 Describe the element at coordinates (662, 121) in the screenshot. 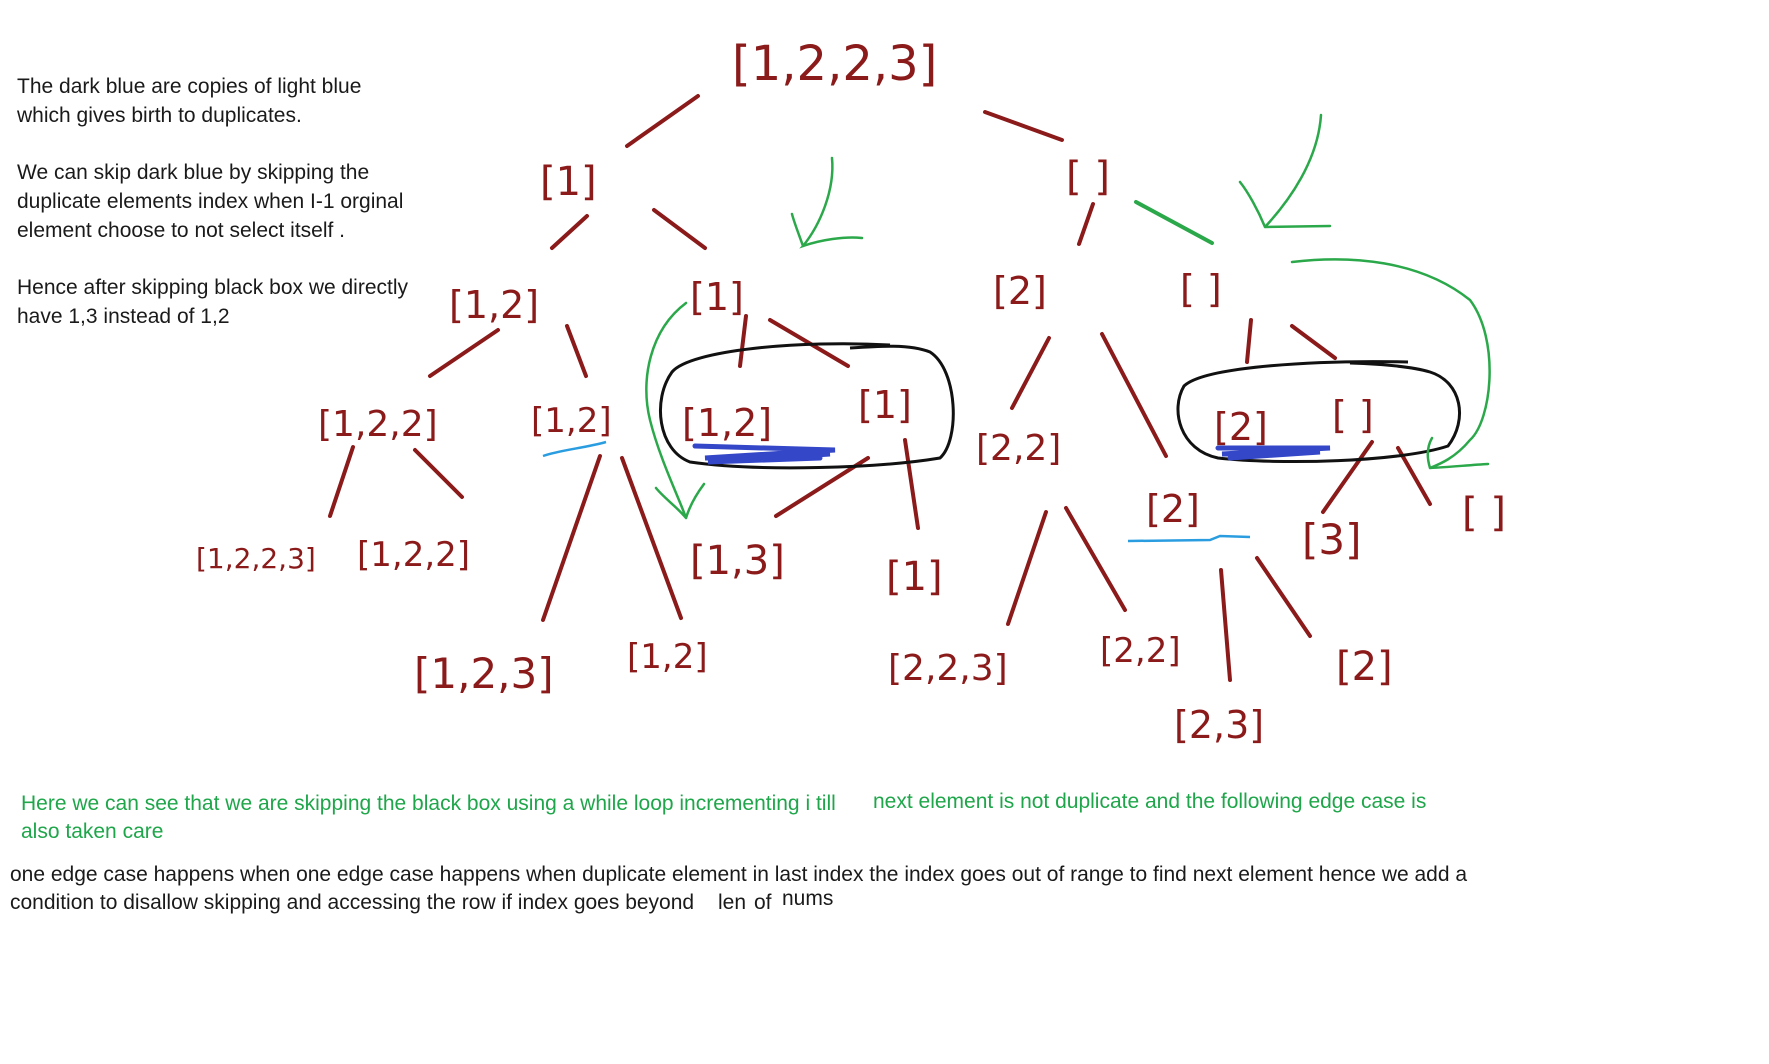

I see `edge-root-left` at that location.